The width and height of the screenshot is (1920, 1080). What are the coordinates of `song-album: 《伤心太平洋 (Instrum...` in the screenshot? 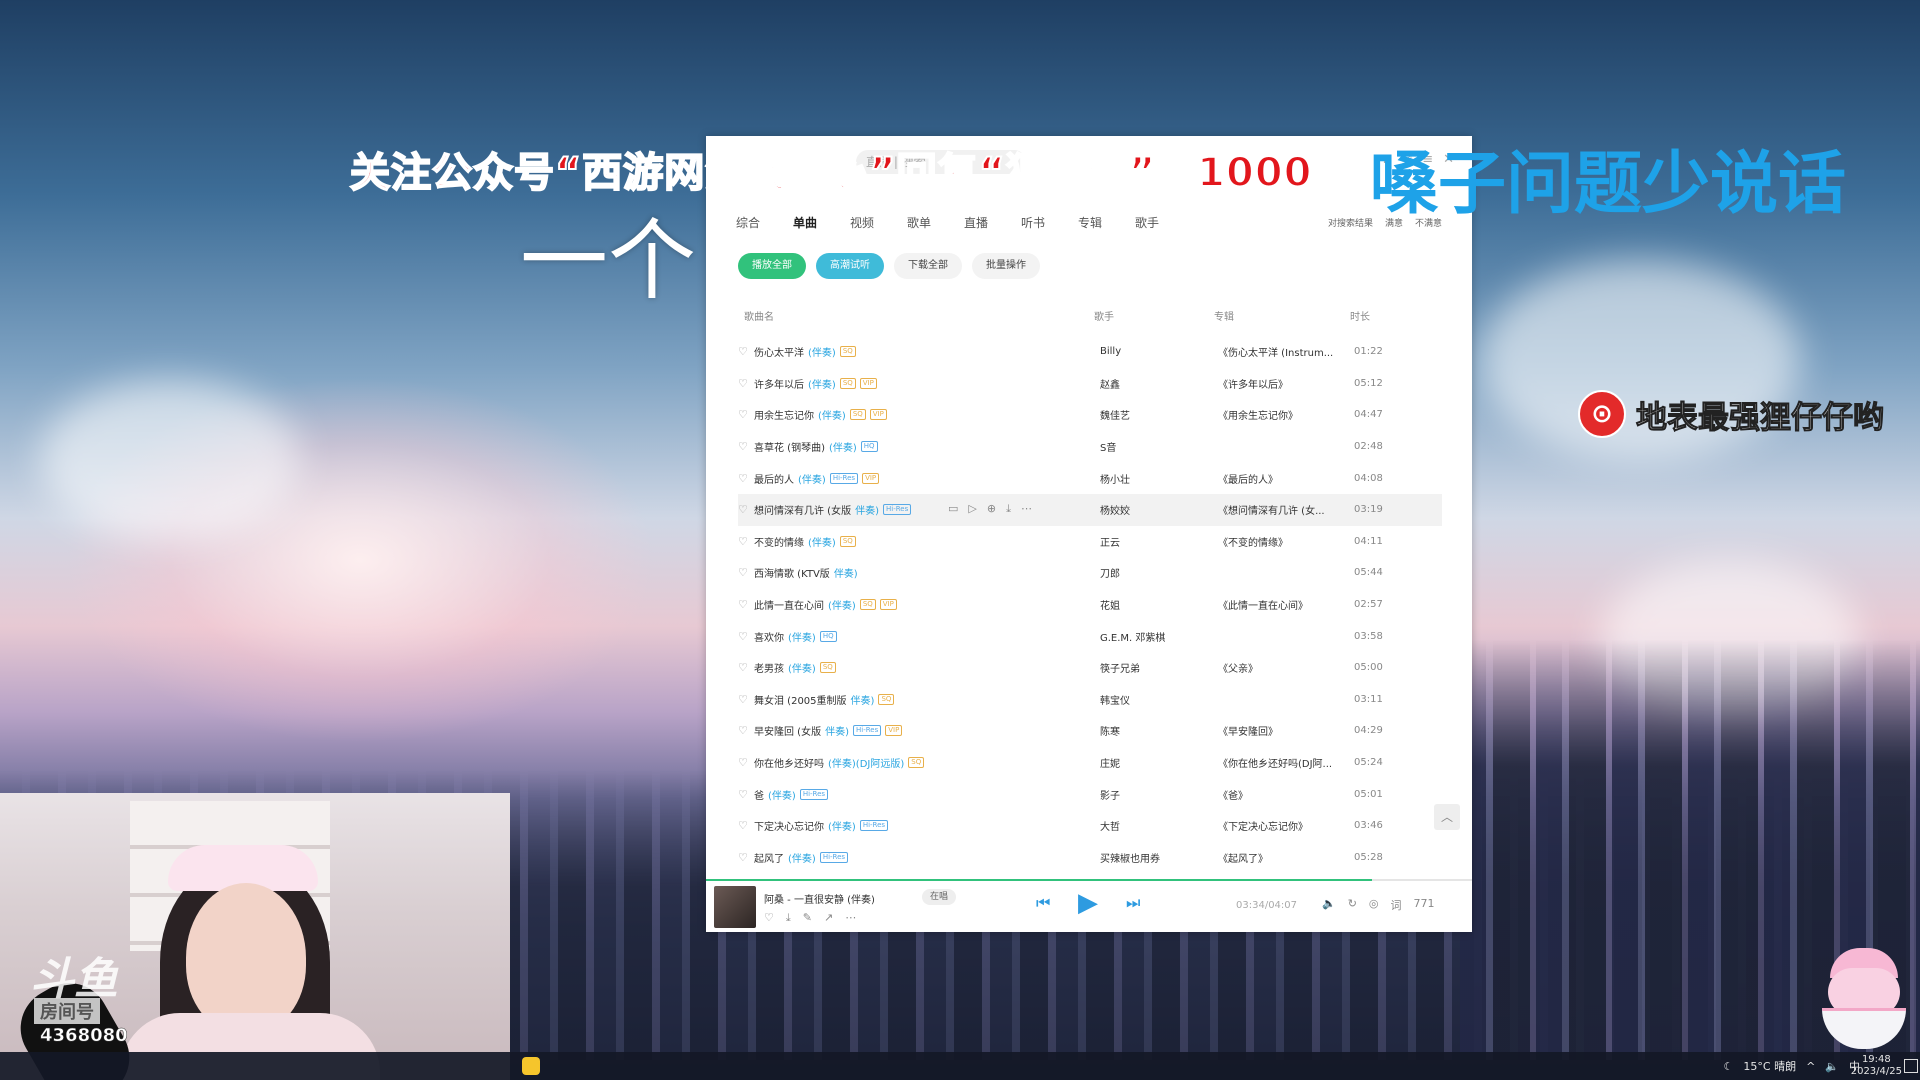 It's located at (1286, 351).